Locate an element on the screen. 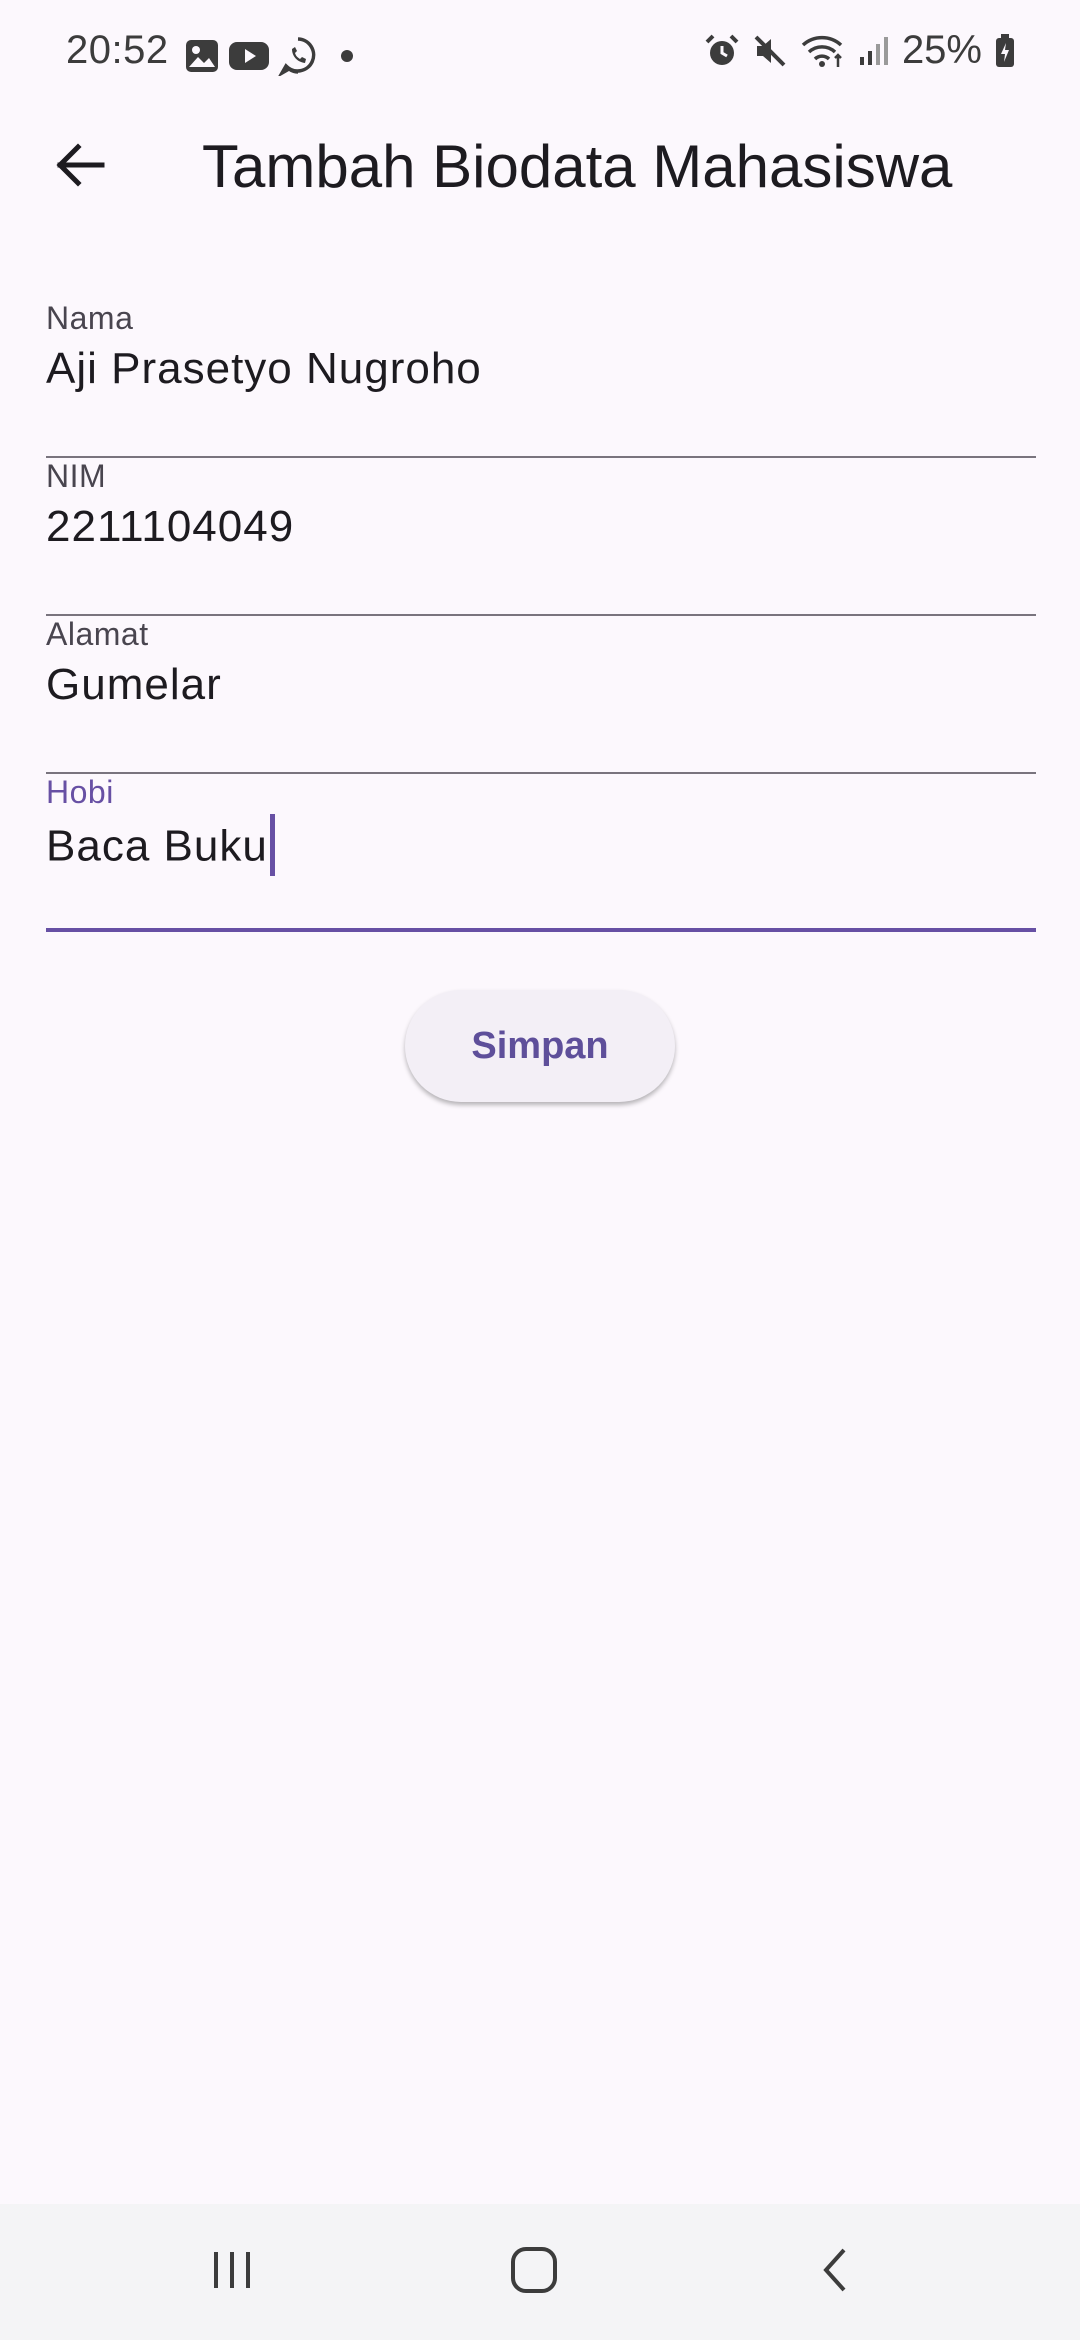 This screenshot has height=2340, width=1080. gallery-icon is located at coordinates (202, 56).